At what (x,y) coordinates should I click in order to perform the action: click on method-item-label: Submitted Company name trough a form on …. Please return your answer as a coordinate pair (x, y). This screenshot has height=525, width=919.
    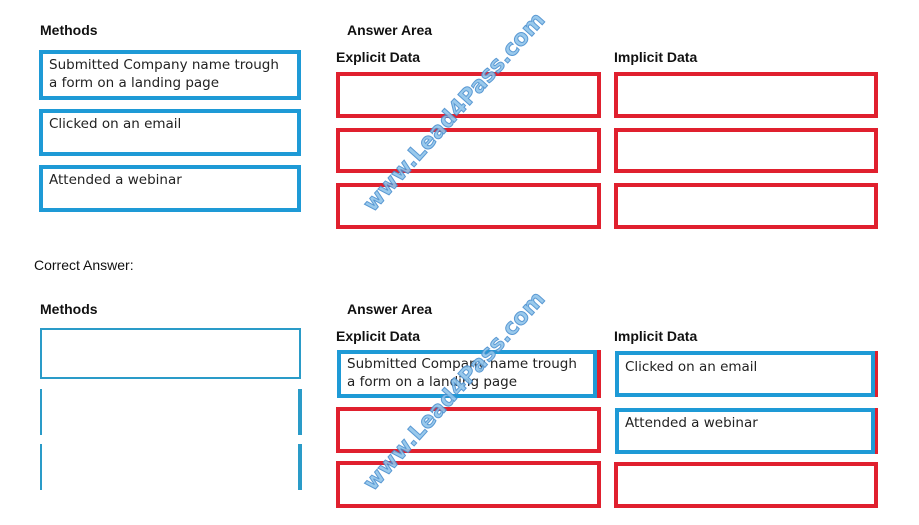
    Looking at the image, I should click on (164, 74).